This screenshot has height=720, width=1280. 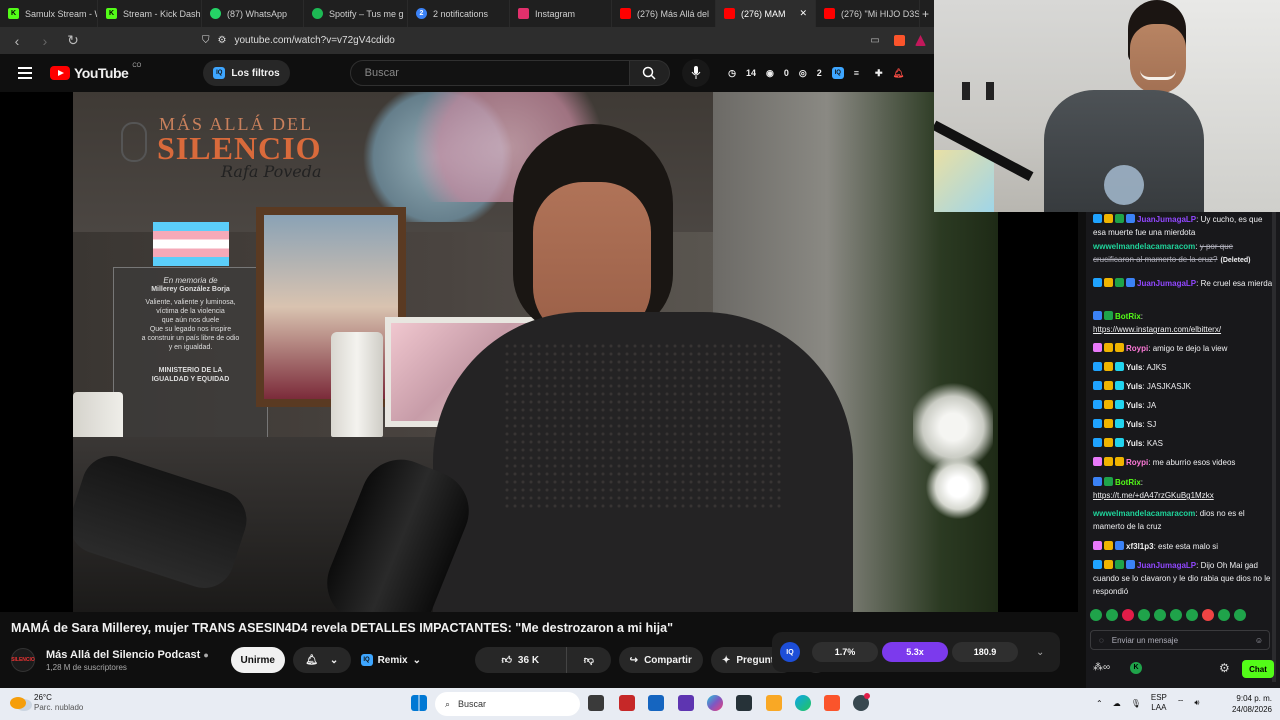 What do you see at coordinates (588, 660) in the screenshot?
I see `dislike-button: 👎︎` at bounding box center [588, 660].